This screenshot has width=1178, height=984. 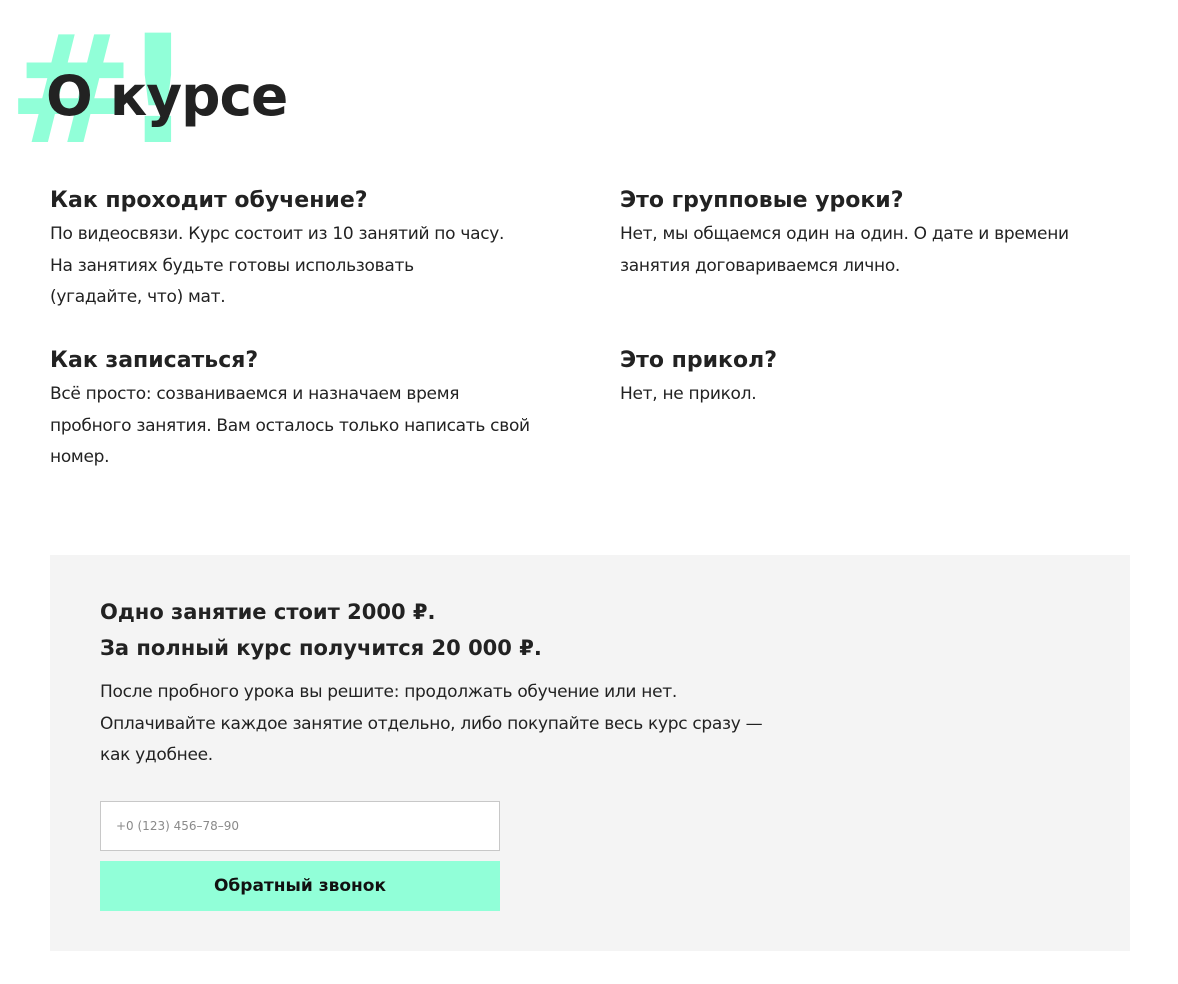 I want to click on faq-question: Как записаться?, so click(x=154, y=360).